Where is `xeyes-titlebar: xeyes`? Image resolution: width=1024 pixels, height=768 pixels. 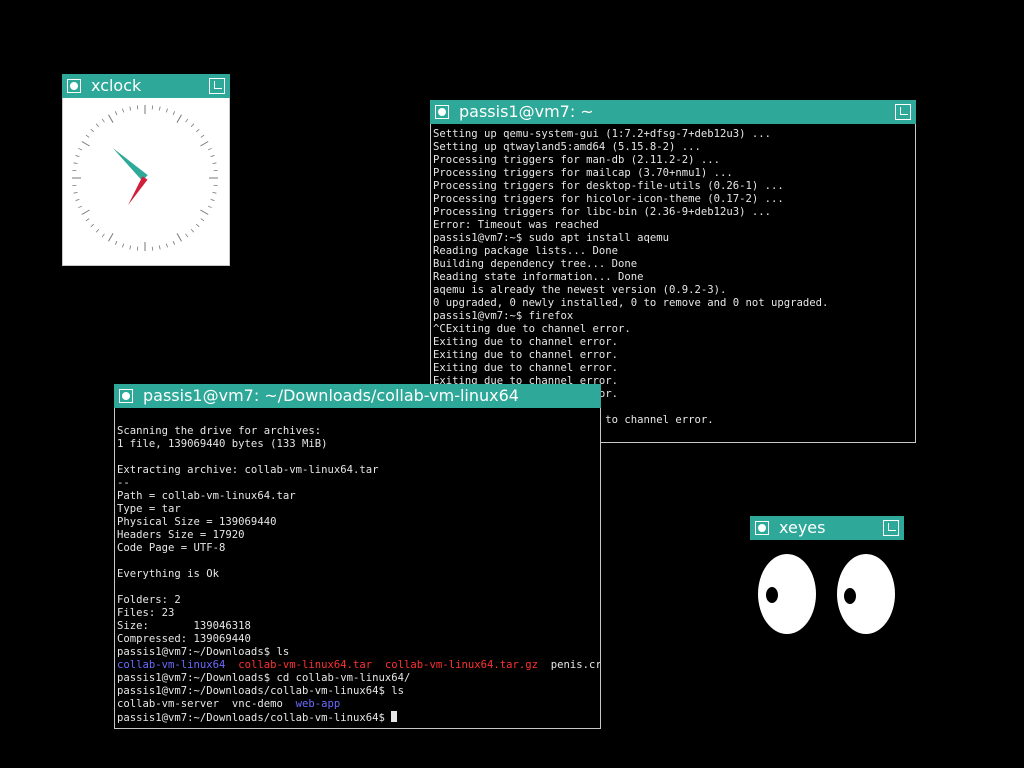 xeyes-titlebar: xeyes is located at coordinates (827, 528).